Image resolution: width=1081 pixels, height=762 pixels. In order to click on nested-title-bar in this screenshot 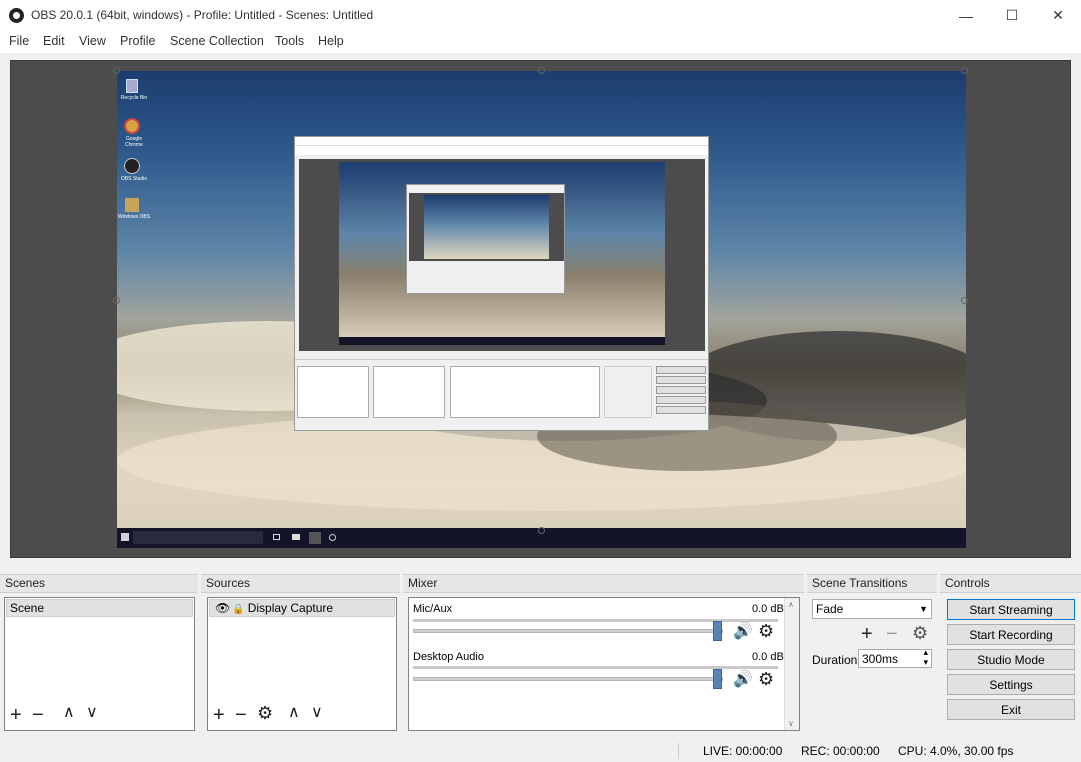, I will do `click(501, 141)`.